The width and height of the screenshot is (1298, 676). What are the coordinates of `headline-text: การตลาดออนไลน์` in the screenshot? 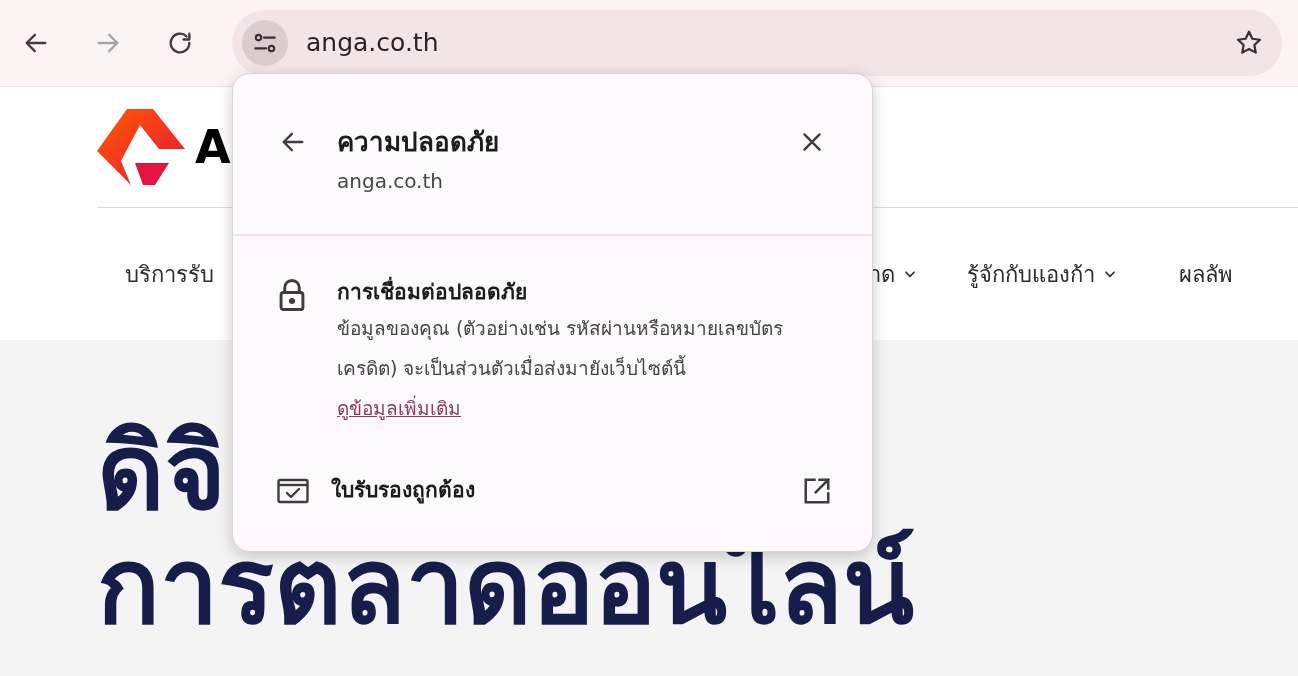 It's located at (505, 586).